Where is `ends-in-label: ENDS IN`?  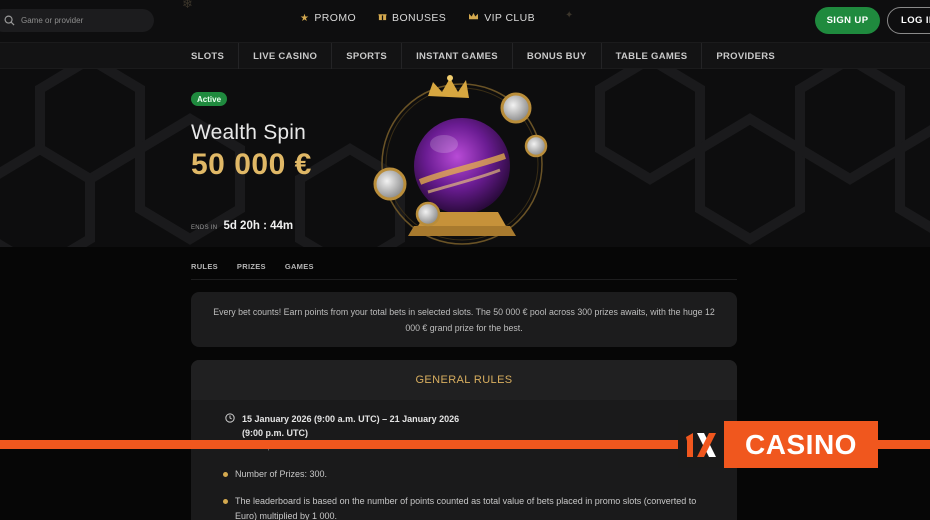 ends-in-label: ENDS IN is located at coordinates (204, 228).